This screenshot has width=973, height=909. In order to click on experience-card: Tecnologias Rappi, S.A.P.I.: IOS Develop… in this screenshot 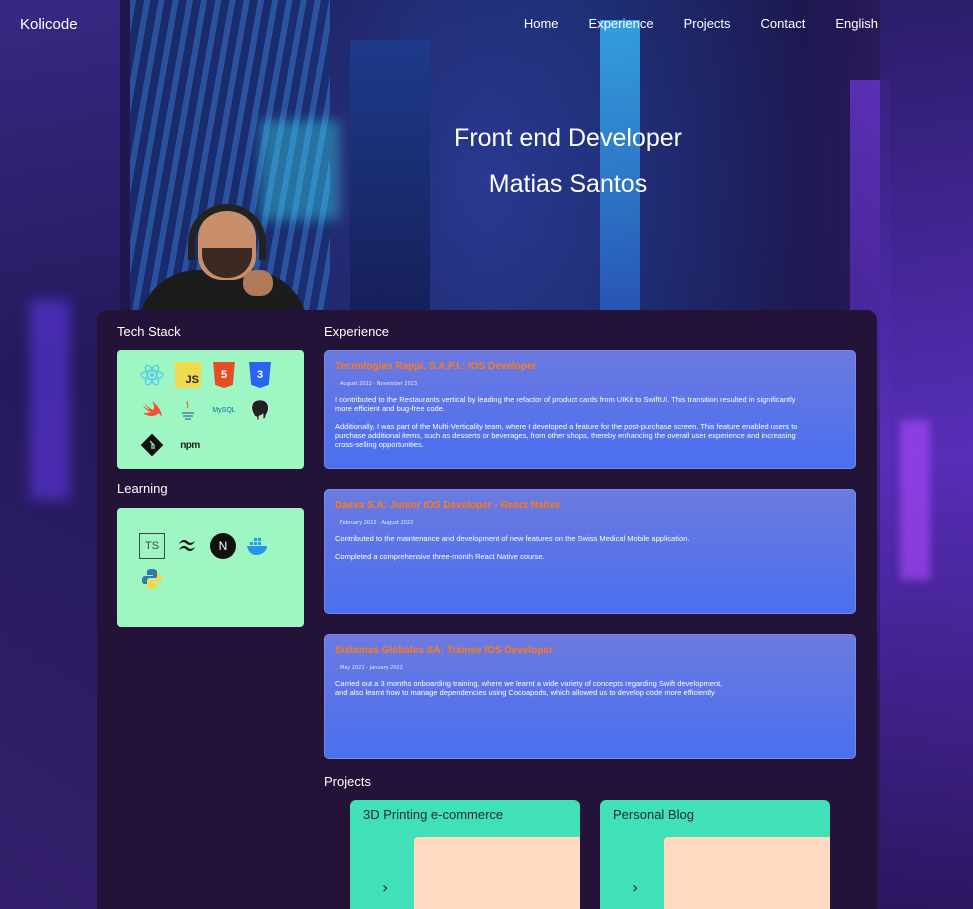, I will do `click(590, 409)`.